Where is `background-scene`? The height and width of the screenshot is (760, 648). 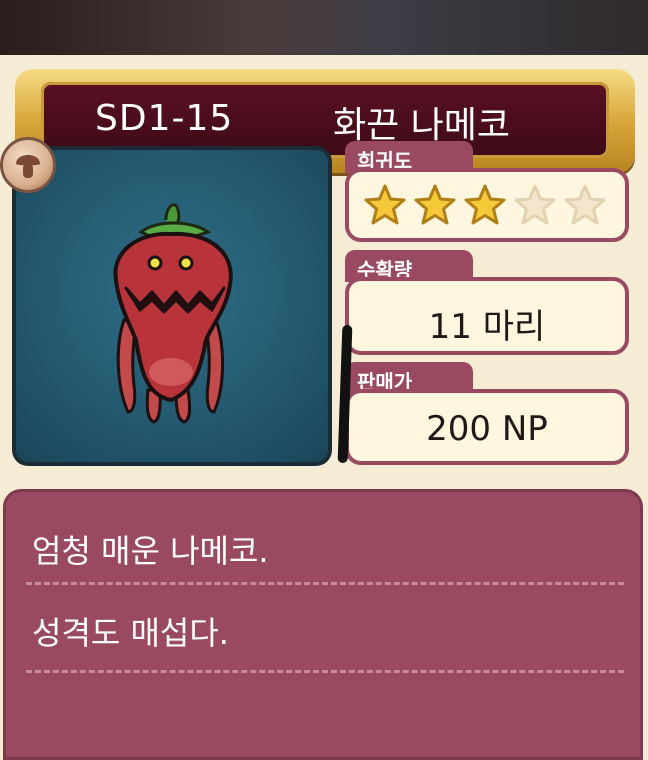 background-scene is located at coordinates (324, 30).